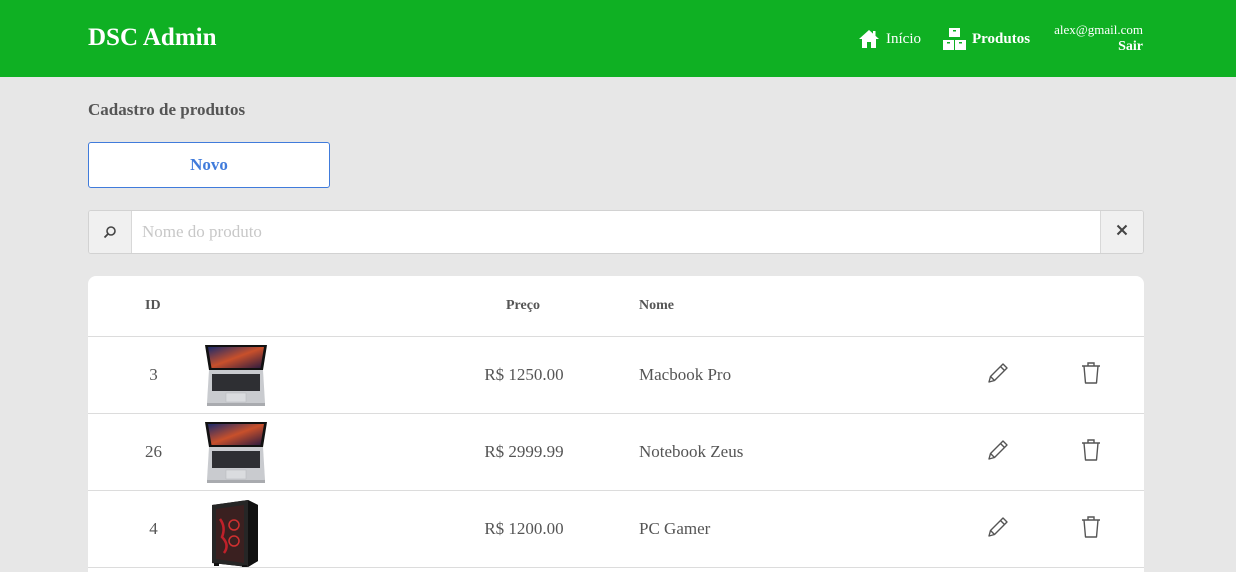  Describe the element at coordinates (524, 528) in the screenshot. I see `product-price: R$ 1200.00` at that location.